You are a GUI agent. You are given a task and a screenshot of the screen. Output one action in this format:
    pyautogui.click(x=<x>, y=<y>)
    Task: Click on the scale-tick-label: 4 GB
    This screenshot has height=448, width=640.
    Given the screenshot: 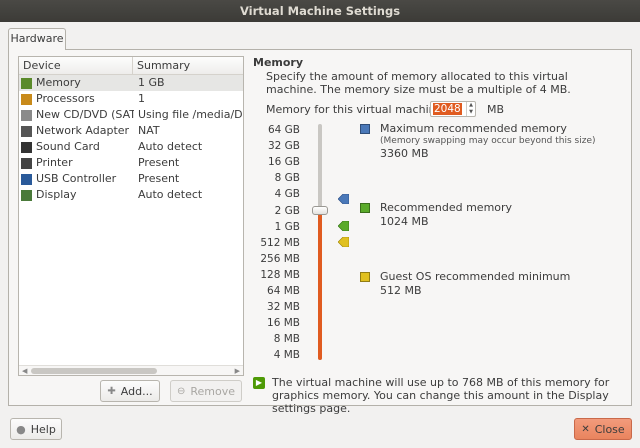 What is the action you would take?
    pyautogui.click(x=287, y=194)
    